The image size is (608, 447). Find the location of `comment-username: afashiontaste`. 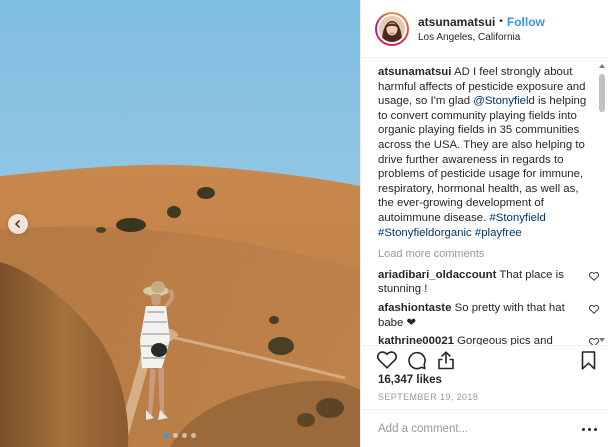

comment-username: afashiontaste is located at coordinates (414, 308).